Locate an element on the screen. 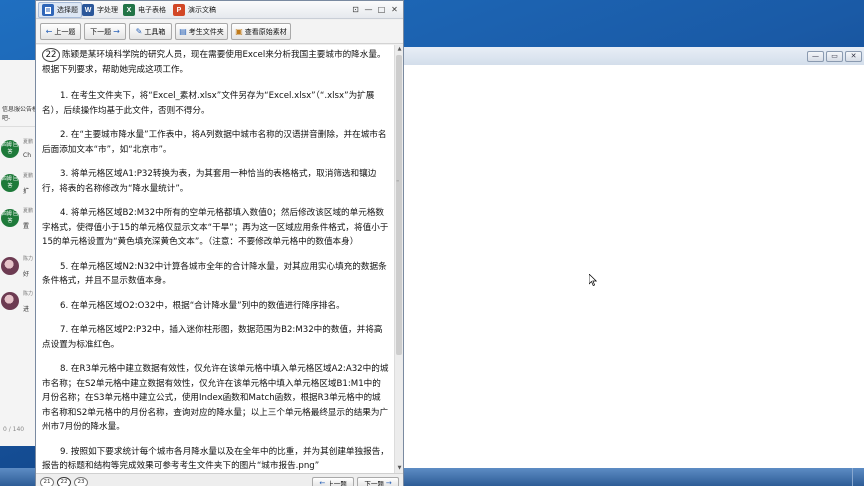 This screenshot has height=486, width=864. tab-label: 演示文稿 is located at coordinates (202, 10).